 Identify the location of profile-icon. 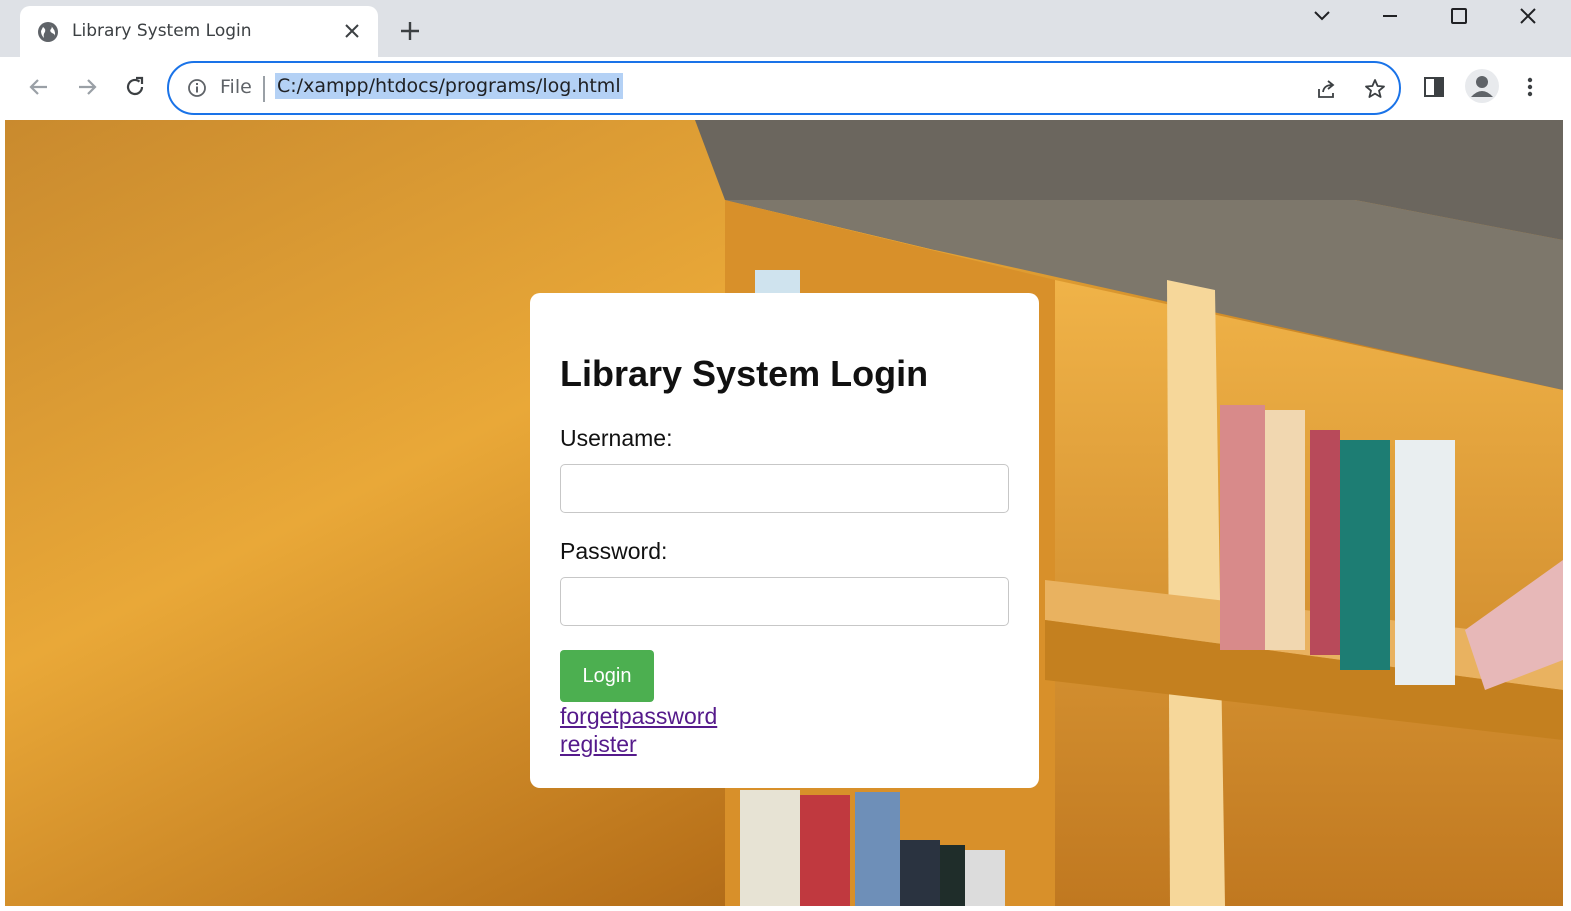
(1482, 86).